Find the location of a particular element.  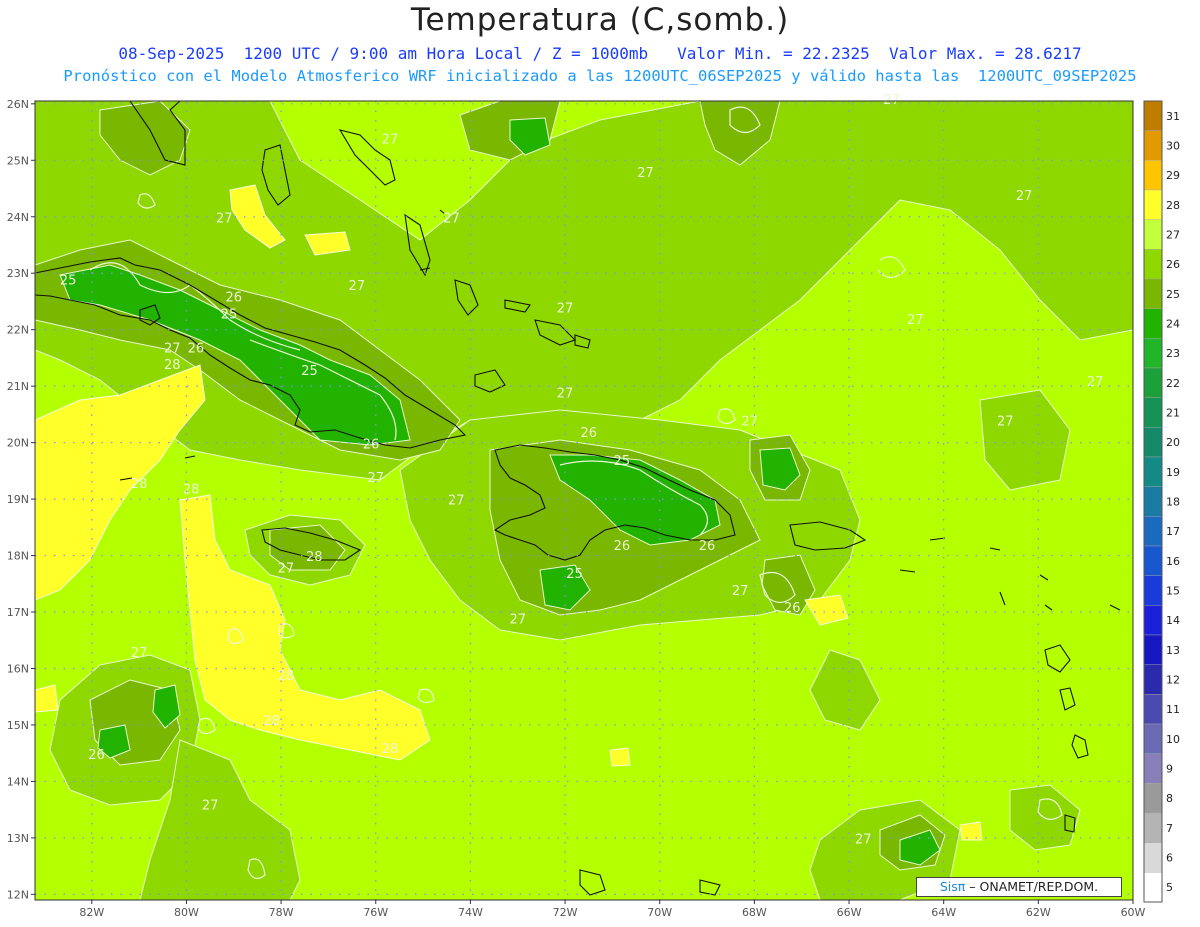

colorbar-label: 29 is located at coordinates (1173, 175).